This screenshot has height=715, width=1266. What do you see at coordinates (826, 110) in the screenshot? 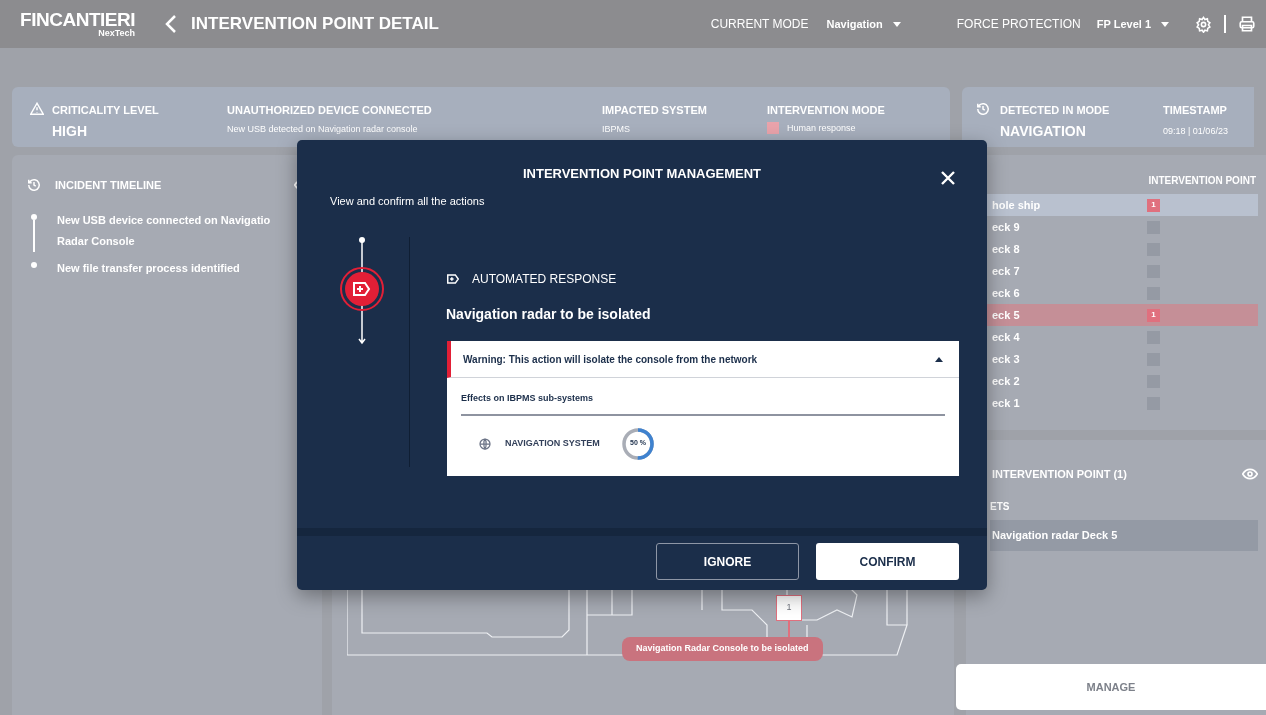
I see `intervention-mode-label: INTERVENTION MODE` at bounding box center [826, 110].